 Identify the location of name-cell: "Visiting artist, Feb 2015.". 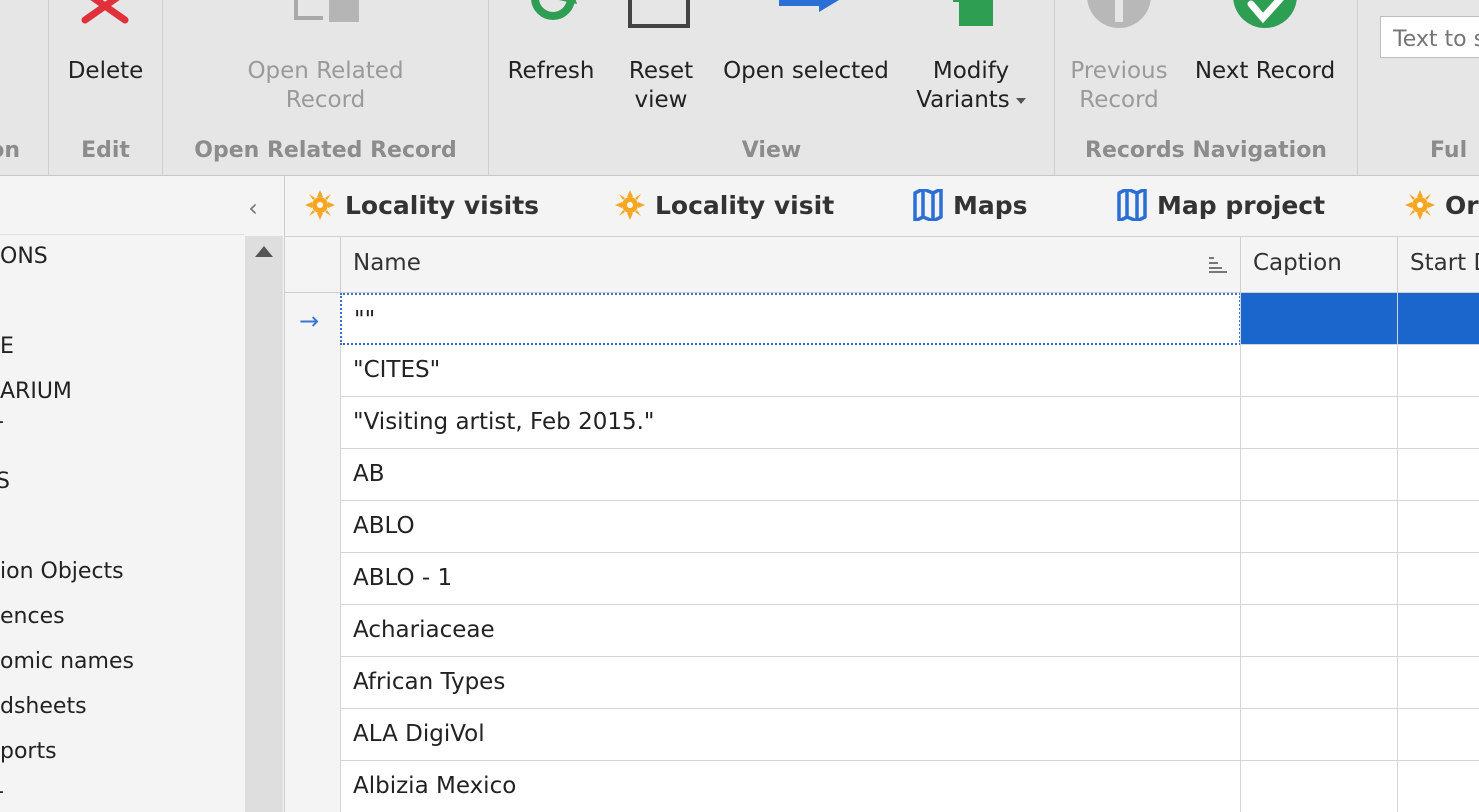
(790, 423).